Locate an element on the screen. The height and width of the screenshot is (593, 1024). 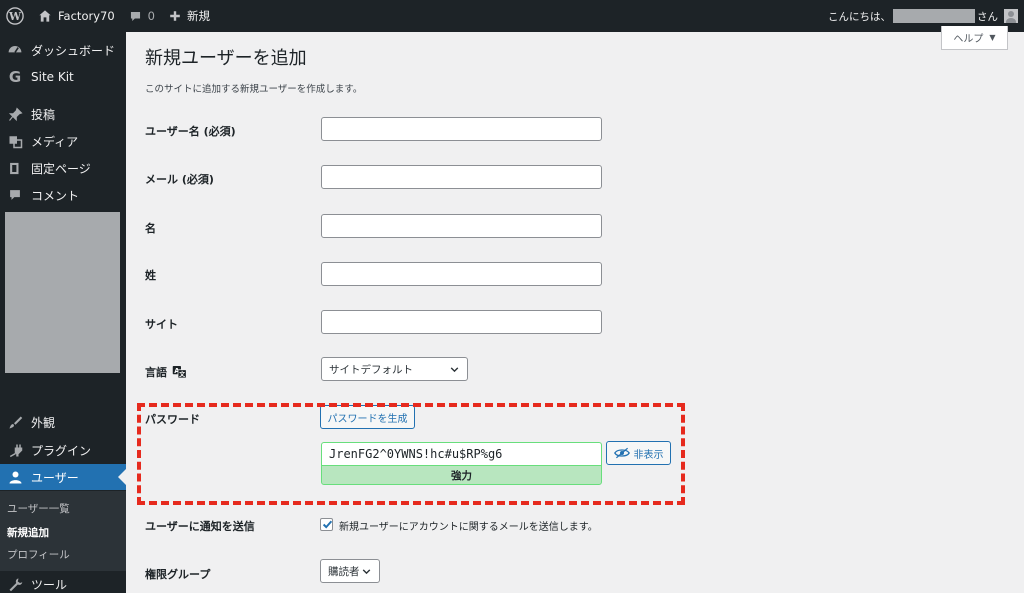
site-name-link: Factory70 is located at coordinates (76, 16).